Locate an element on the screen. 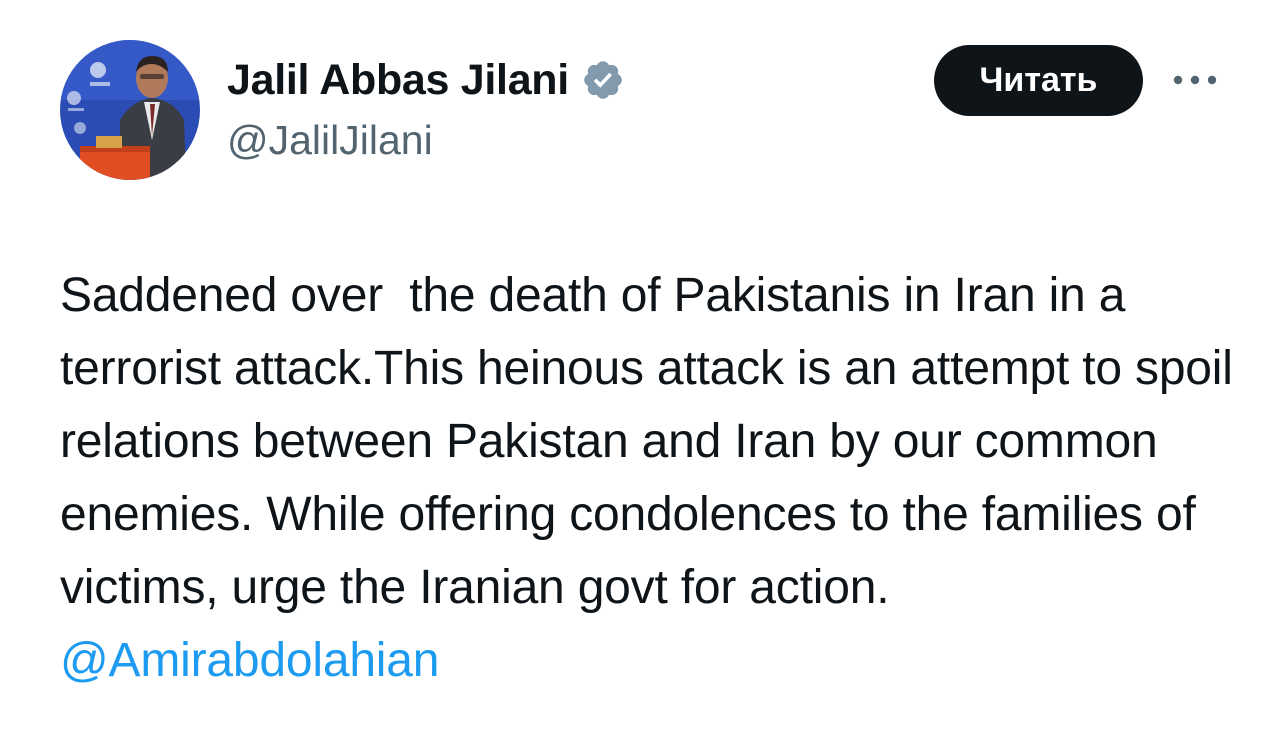 The height and width of the screenshot is (732, 1280). more-dots-icon is located at coordinates (1195, 80).